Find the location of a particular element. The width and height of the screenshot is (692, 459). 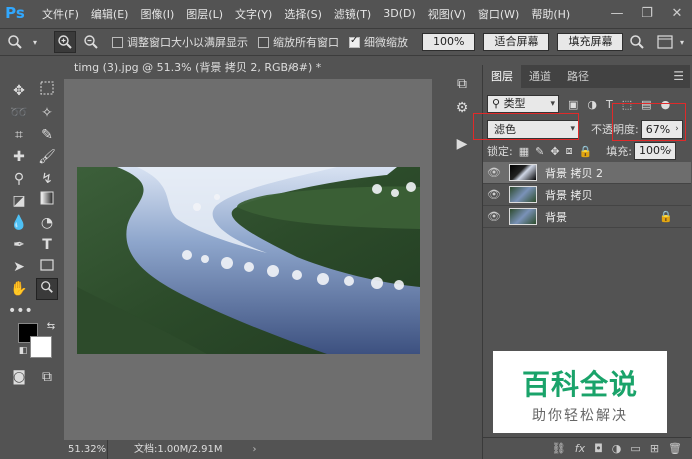

window-controls: — ❐ ✕ is located at coordinates (647, 13).